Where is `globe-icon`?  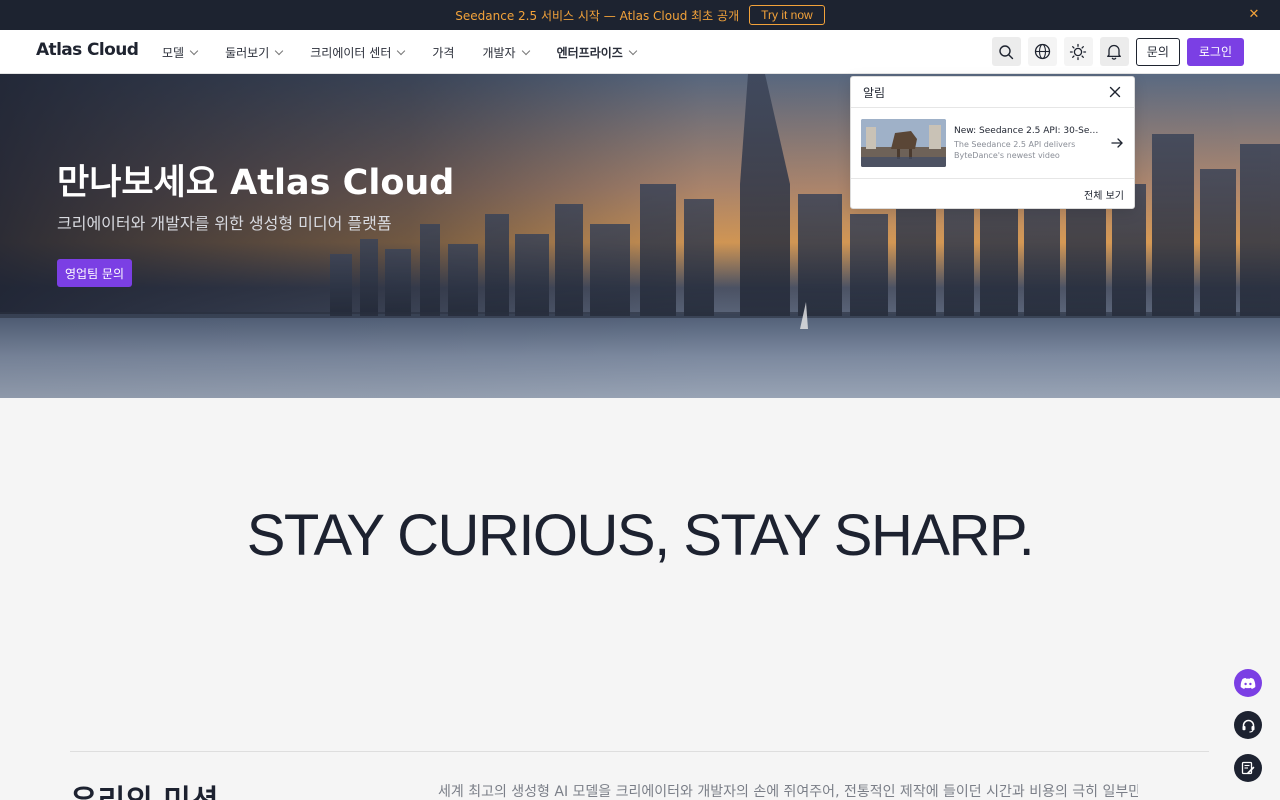
globe-icon is located at coordinates (1042, 51).